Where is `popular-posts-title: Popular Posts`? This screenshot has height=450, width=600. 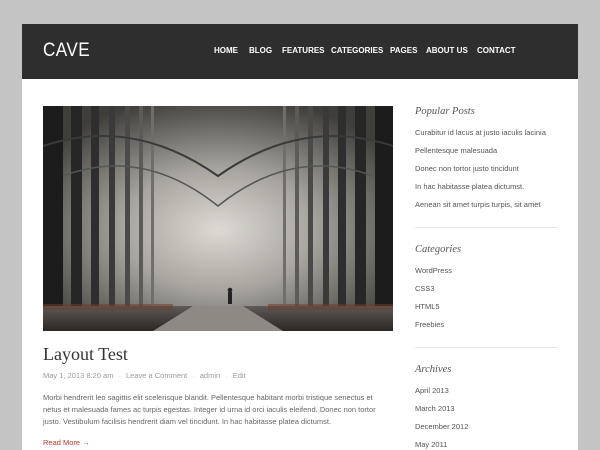
popular-posts-title: Popular Posts is located at coordinates (445, 111).